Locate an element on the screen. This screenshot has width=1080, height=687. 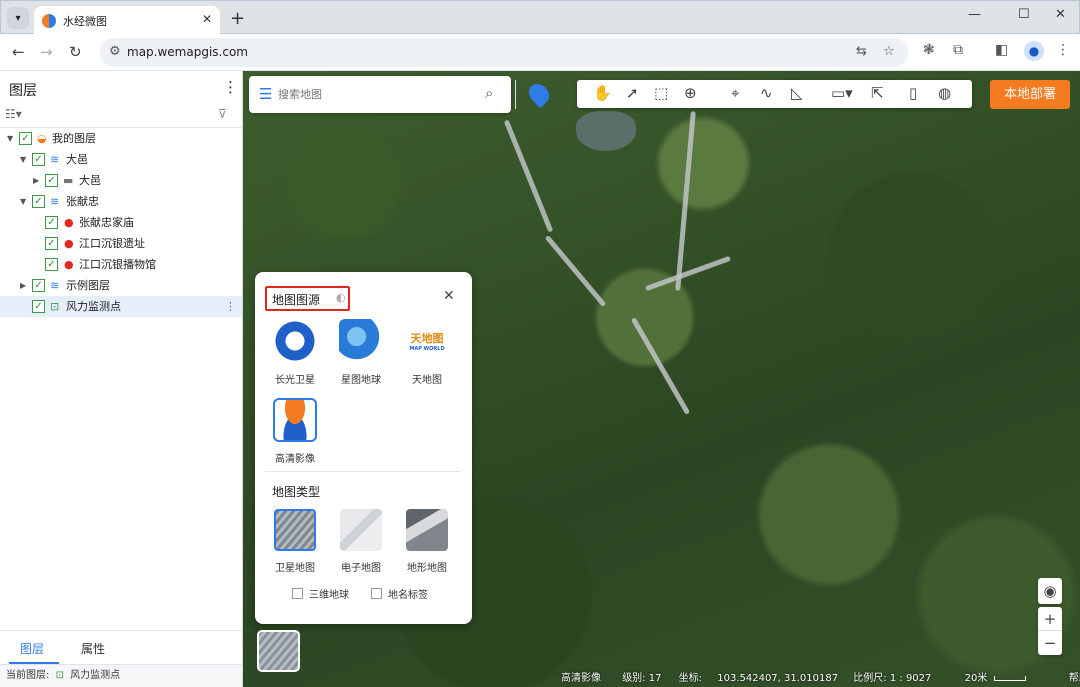
zoom-in-button: + is located at coordinates (1050, 619).